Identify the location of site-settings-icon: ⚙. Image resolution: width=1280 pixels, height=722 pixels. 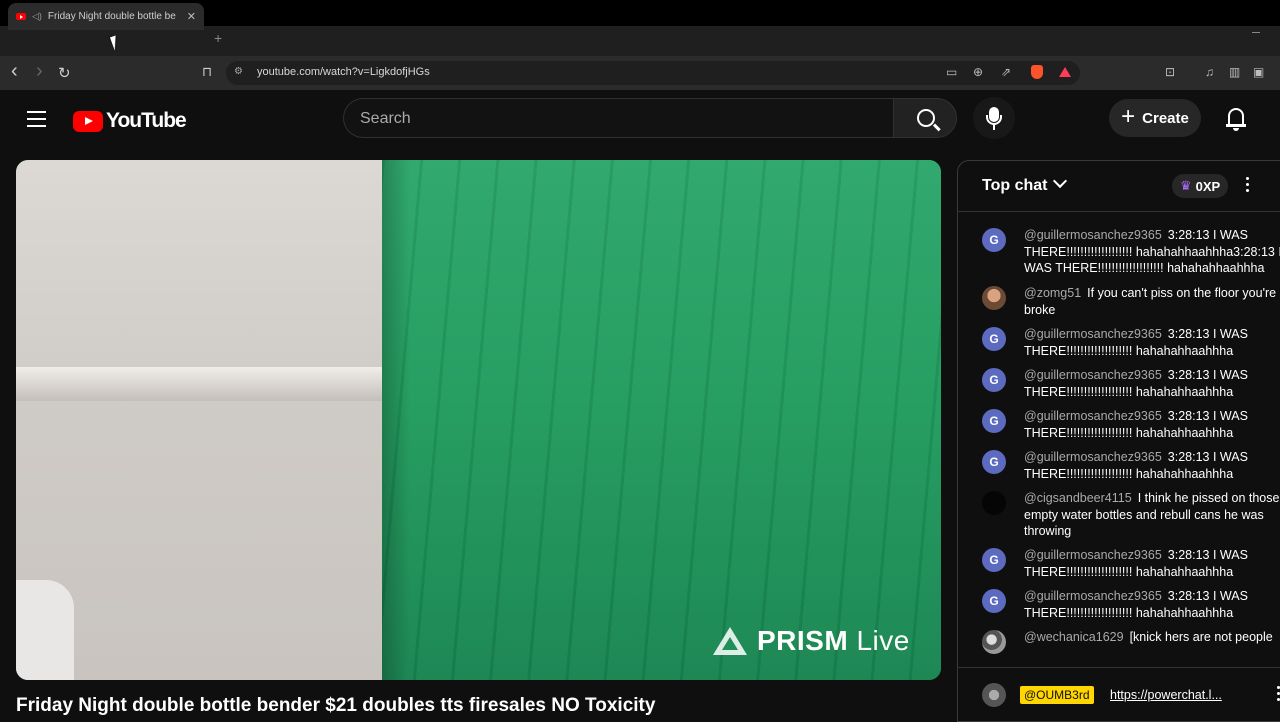
(238, 71).